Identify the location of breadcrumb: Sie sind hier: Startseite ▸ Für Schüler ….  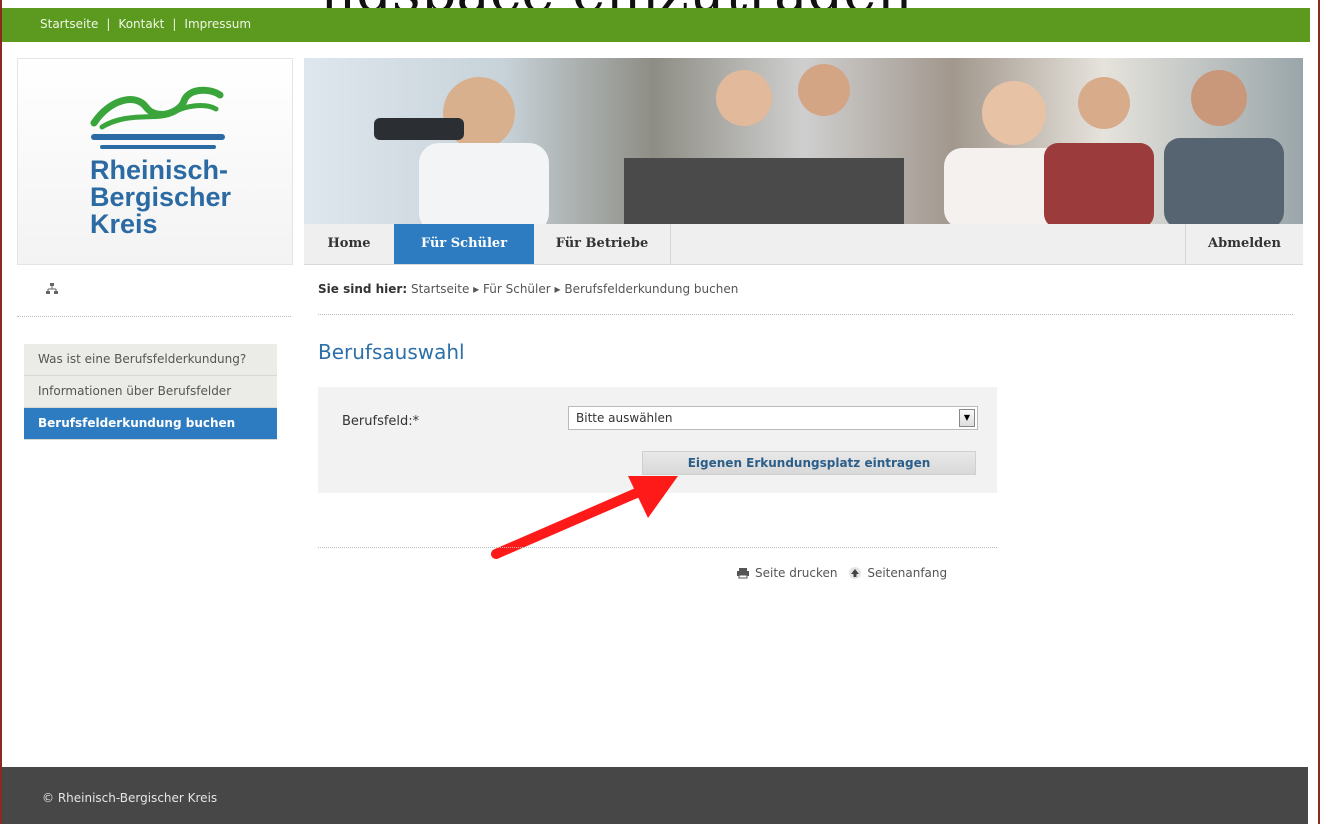
(528, 289).